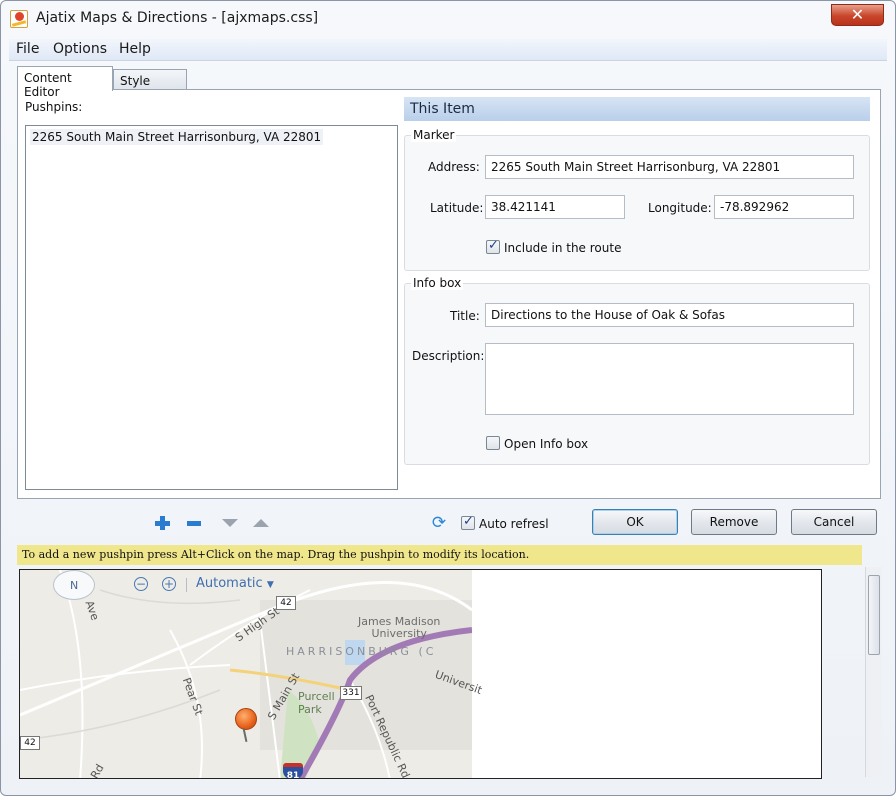 Image resolution: width=896 pixels, height=796 pixels. I want to click on compass-n-label: N, so click(74, 585).